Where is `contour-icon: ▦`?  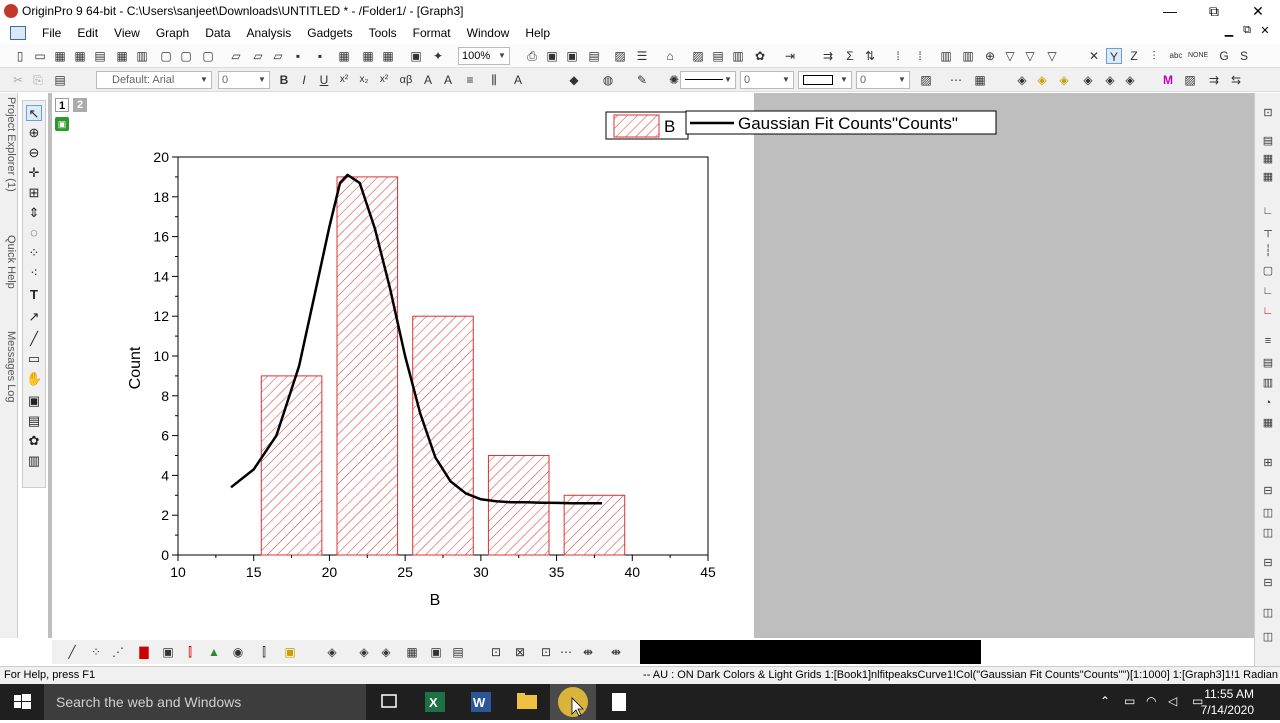 contour-icon: ▦ is located at coordinates (412, 652).